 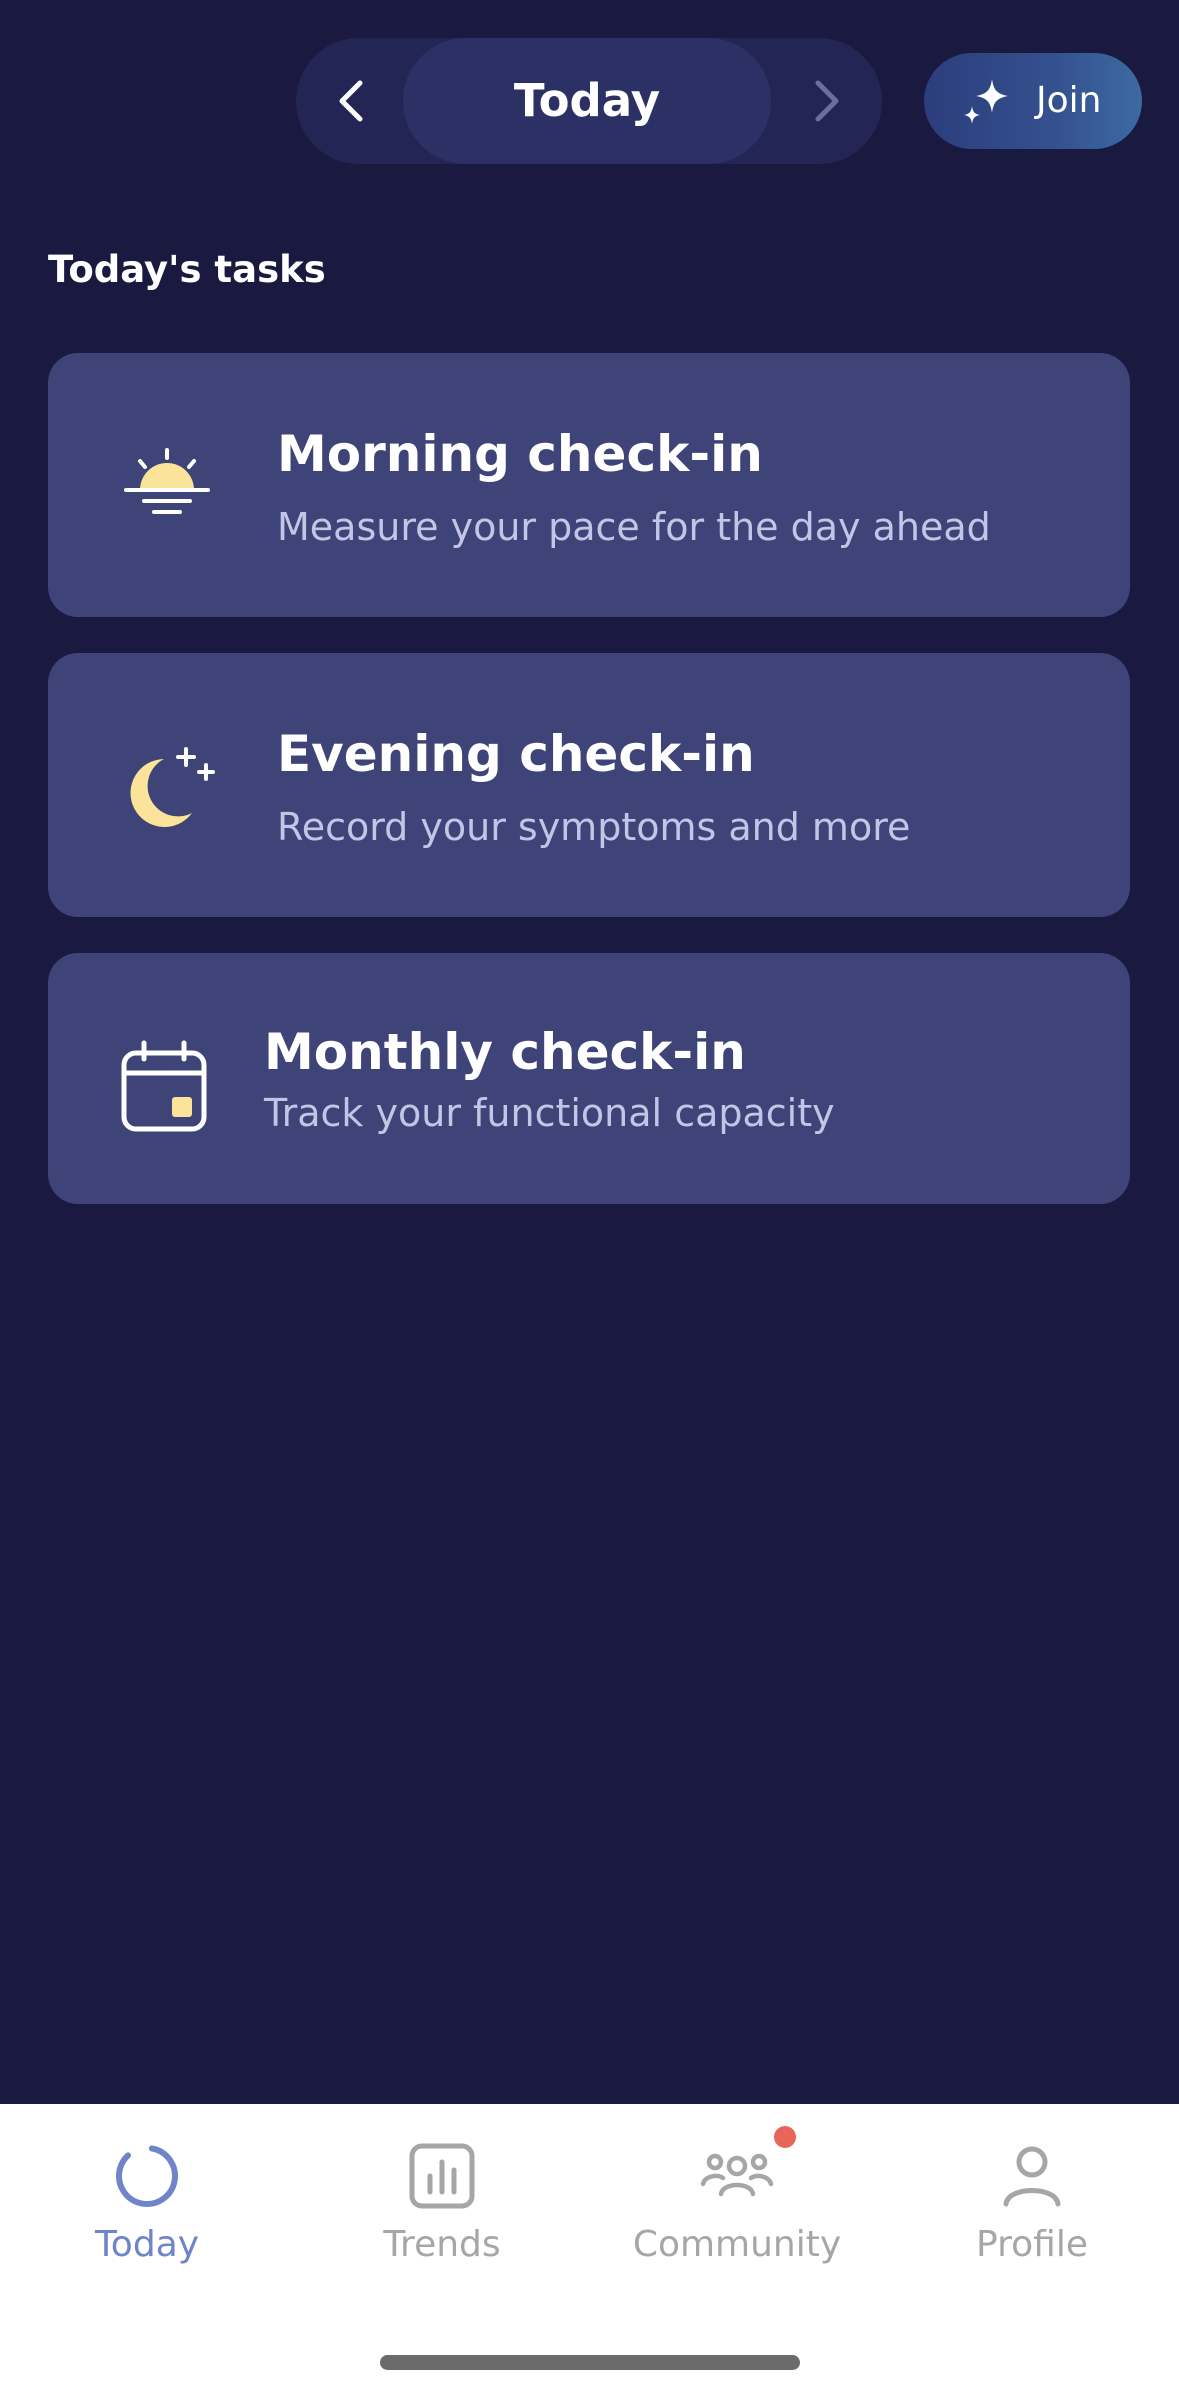 I want to click on chevron-left-icon, so click(x=352, y=101).